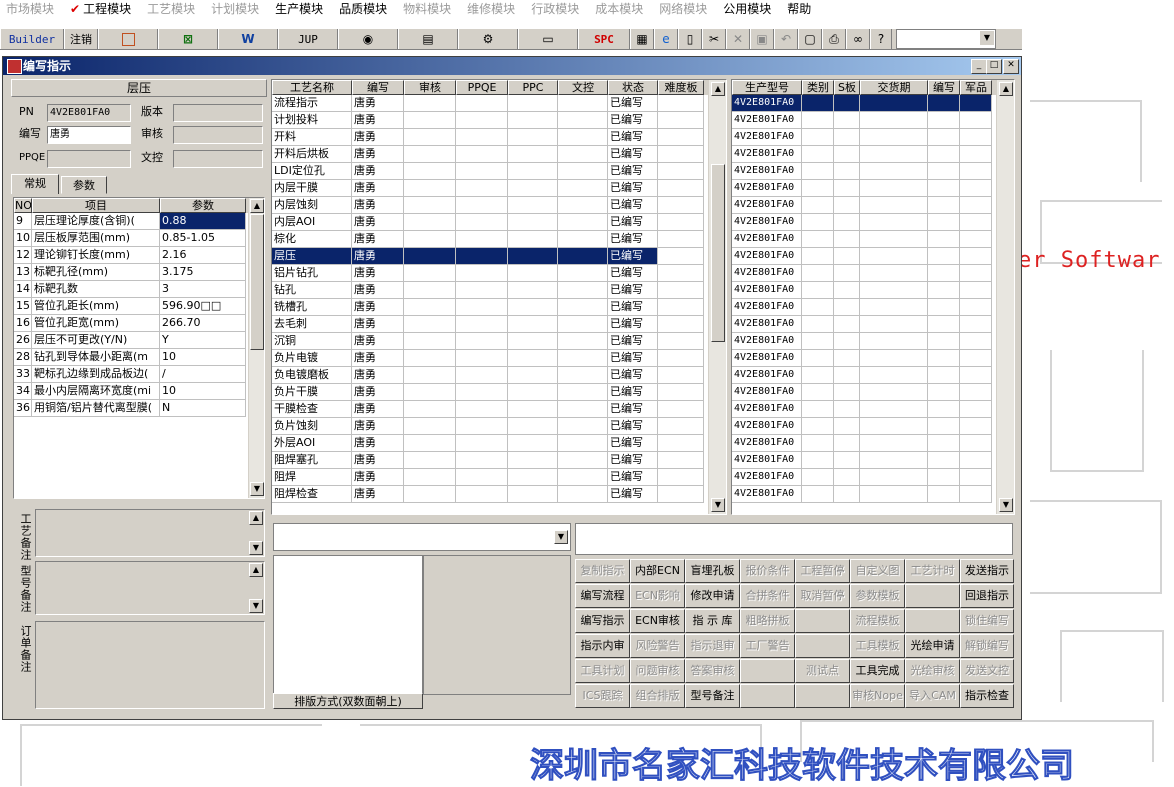  What do you see at coordinates (602, 671) in the screenshot?
I see `action-button: 工具计划` at bounding box center [602, 671].